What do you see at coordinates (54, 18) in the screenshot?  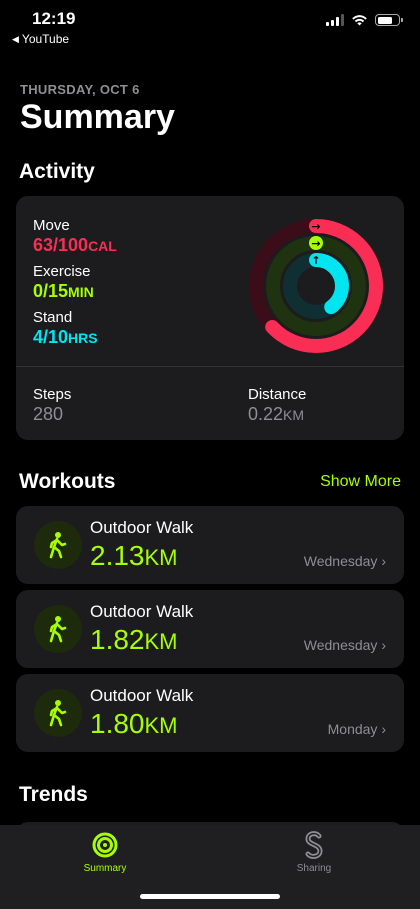 I see `status-time: 12:19` at bounding box center [54, 18].